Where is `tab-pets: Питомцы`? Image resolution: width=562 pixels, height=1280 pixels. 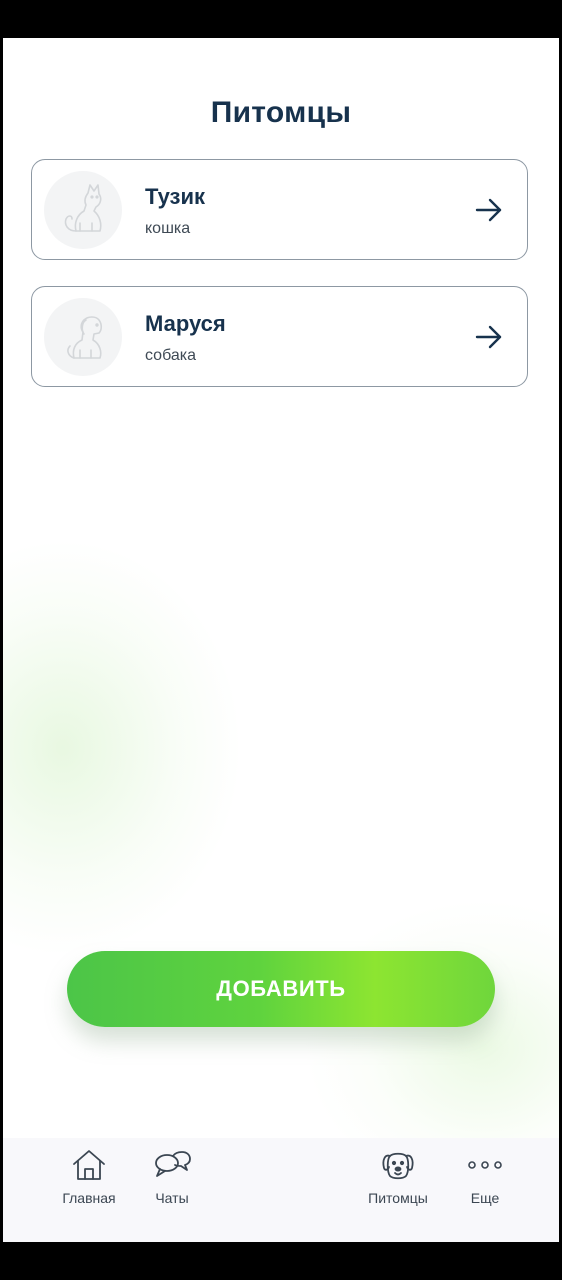
tab-pets: Питомцы is located at coordinates (398, 1177).